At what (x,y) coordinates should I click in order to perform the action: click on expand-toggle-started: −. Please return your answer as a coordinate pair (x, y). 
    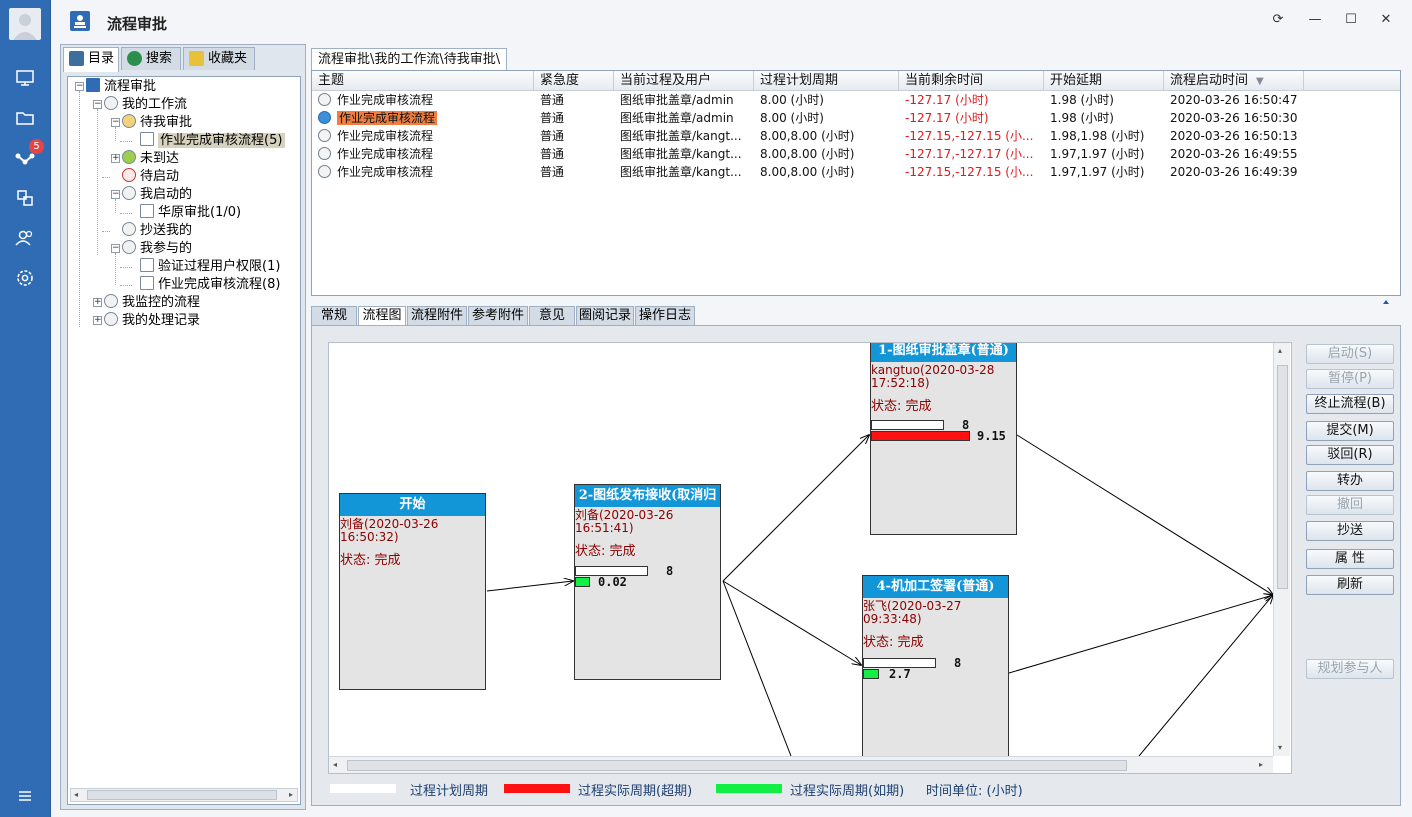
    Looking at the image, I should click on (115, 194).